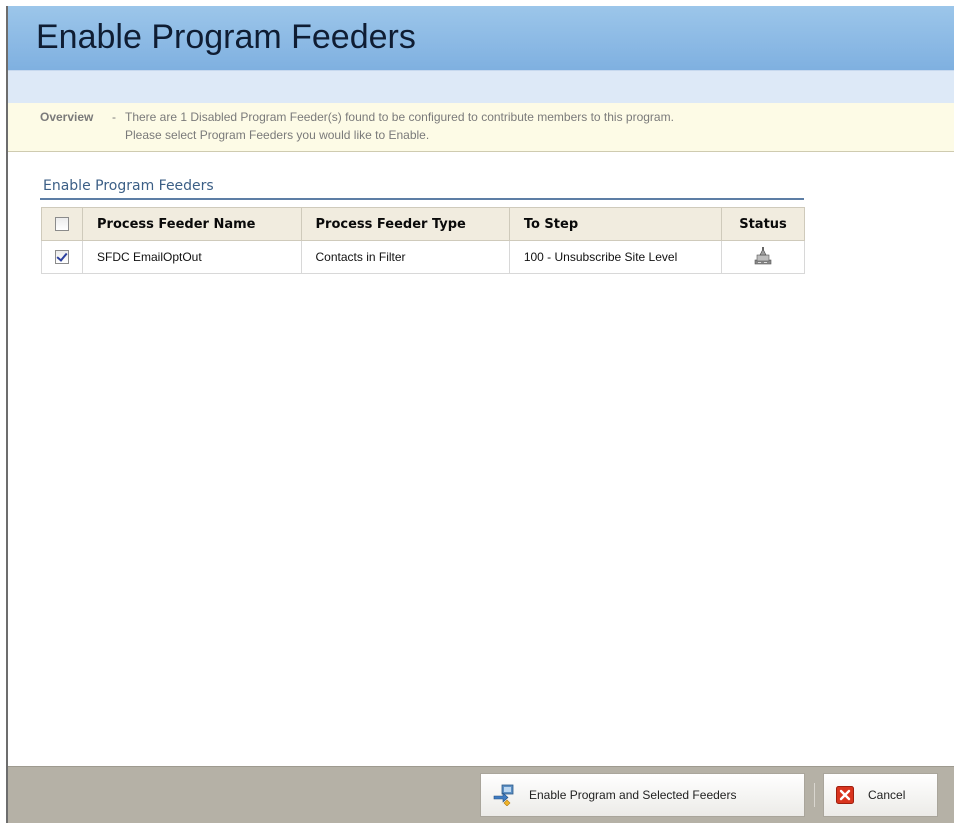 This screenshot has height=823, width=954. I want to click on cancel-x-icon, so click(845, 795).